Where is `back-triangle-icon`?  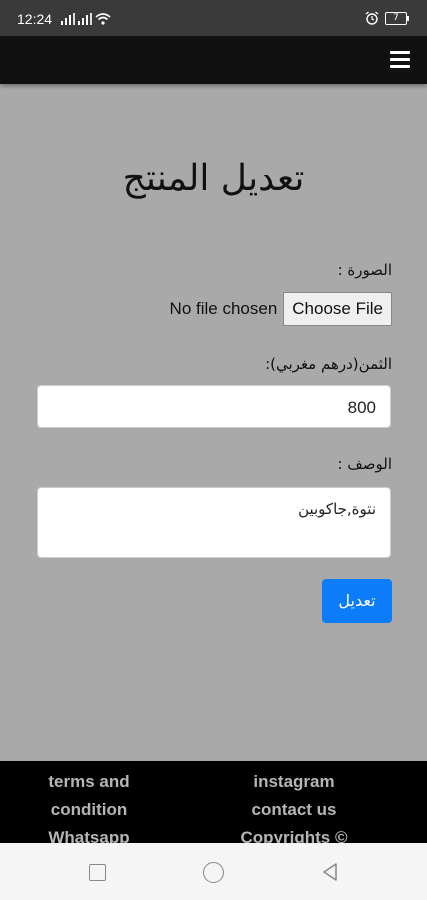
back-triangle-icon is located at coordinates (330, 872).